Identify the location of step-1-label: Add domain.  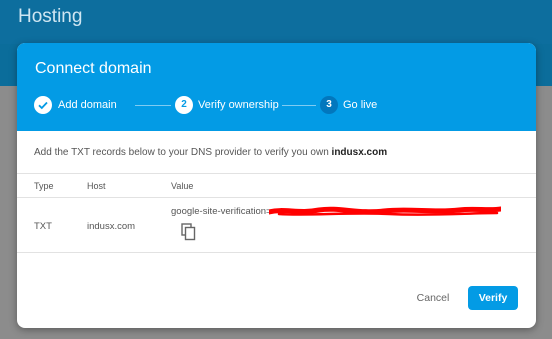
(87, 105).